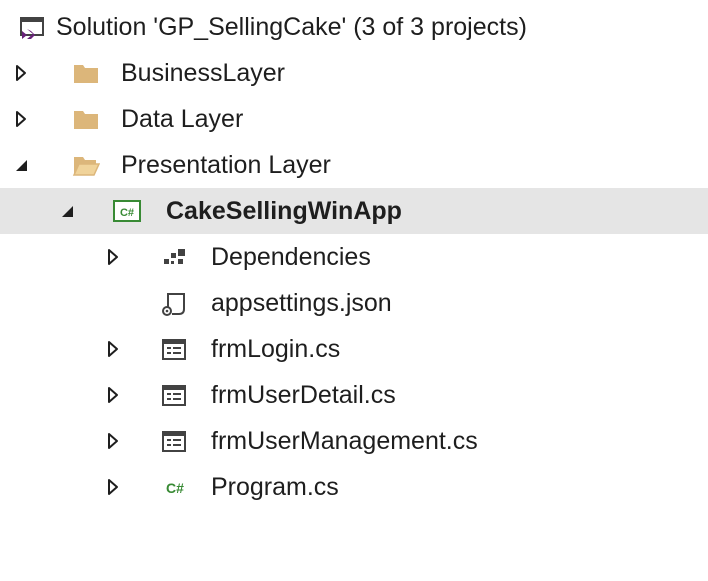  I want to click on tree-item-frmlogin: frmLogin.cs, so click(354, 349).